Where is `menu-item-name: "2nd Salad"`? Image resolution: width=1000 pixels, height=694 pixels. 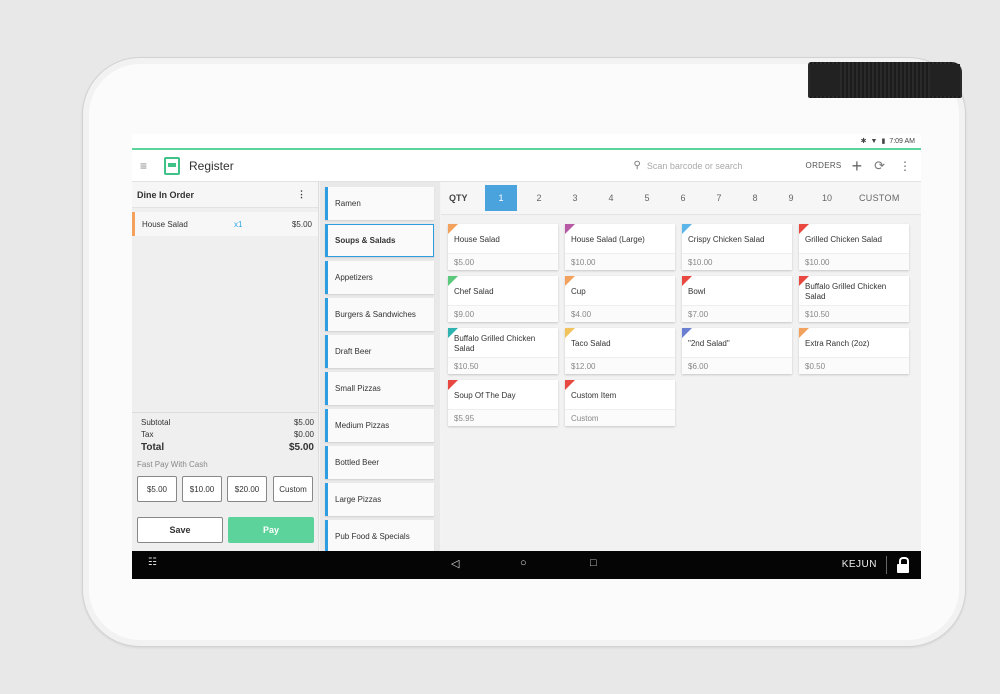 menu-item-name: "2nd Salad" is located at coordinates (709, 343).